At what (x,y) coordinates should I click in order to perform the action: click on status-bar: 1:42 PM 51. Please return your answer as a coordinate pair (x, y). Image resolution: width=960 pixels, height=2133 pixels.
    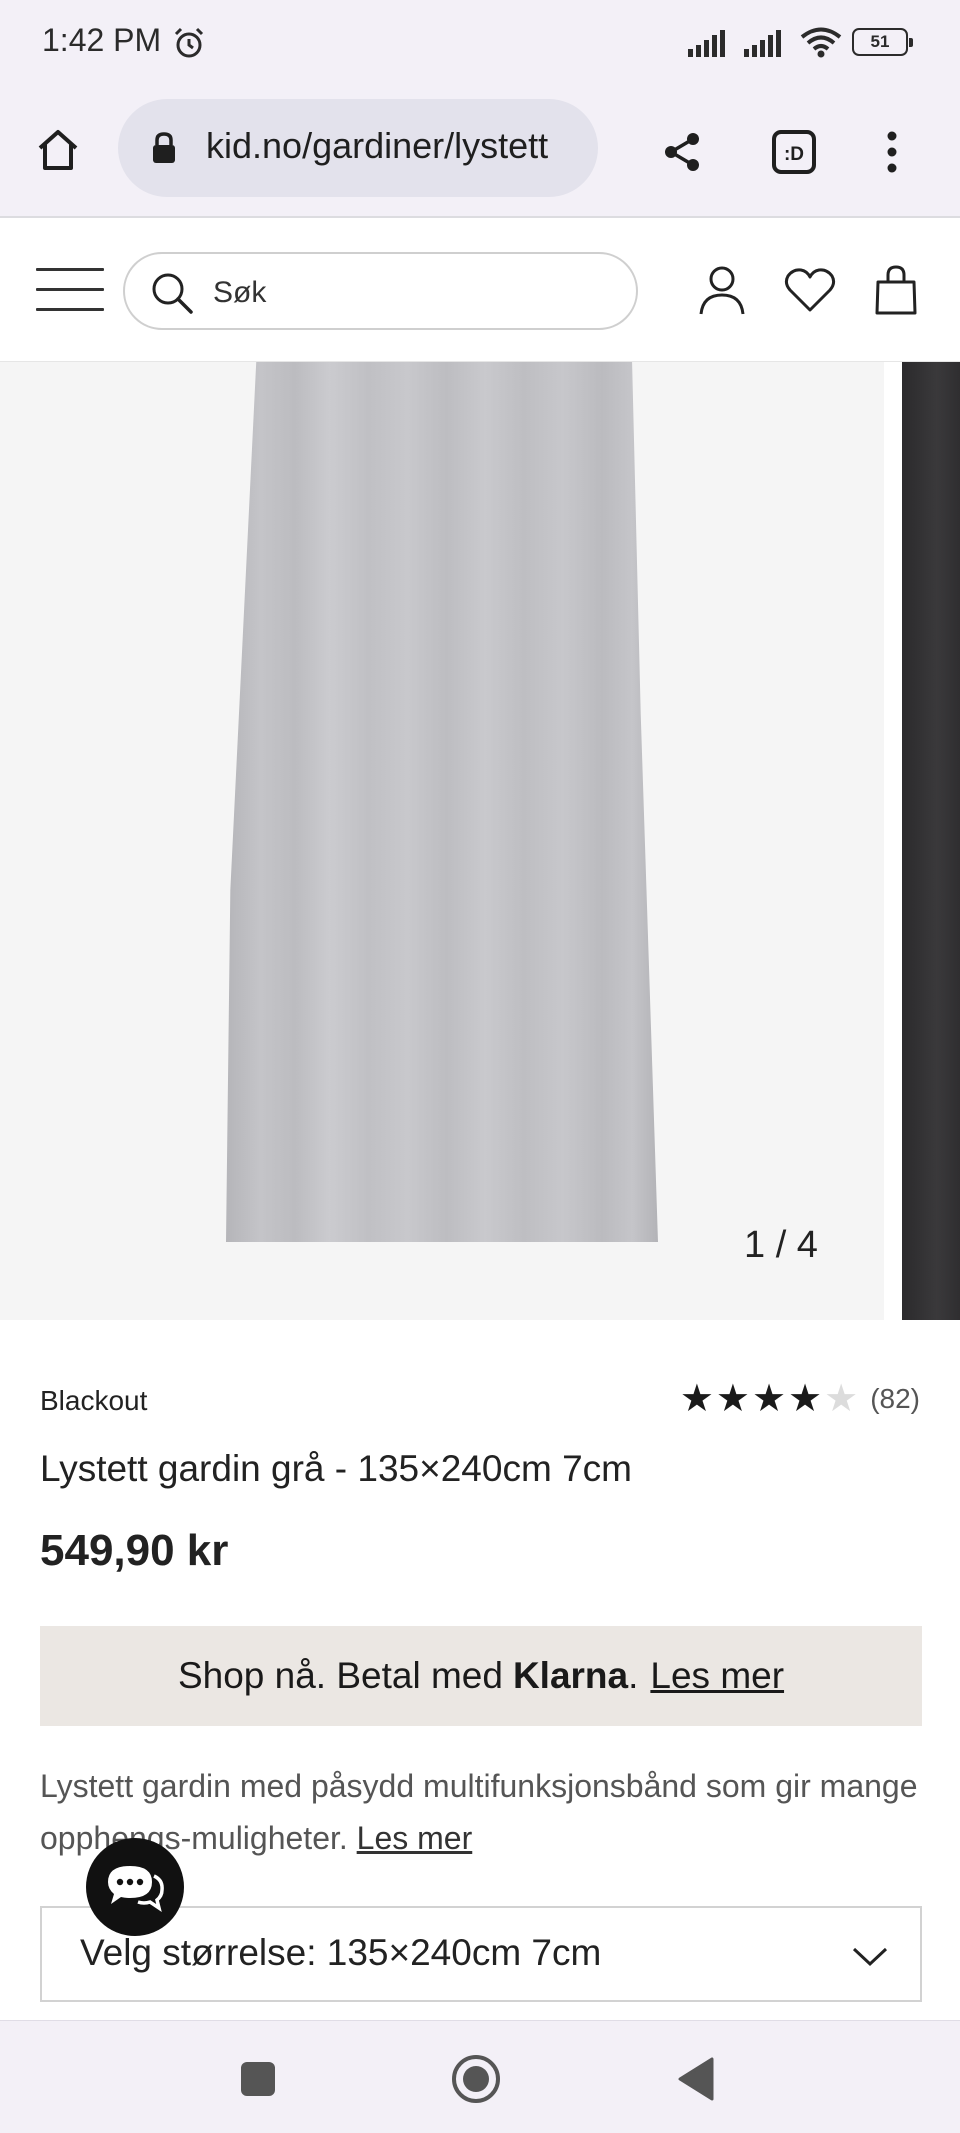
    Looking at the image, I should click on (480, 44).